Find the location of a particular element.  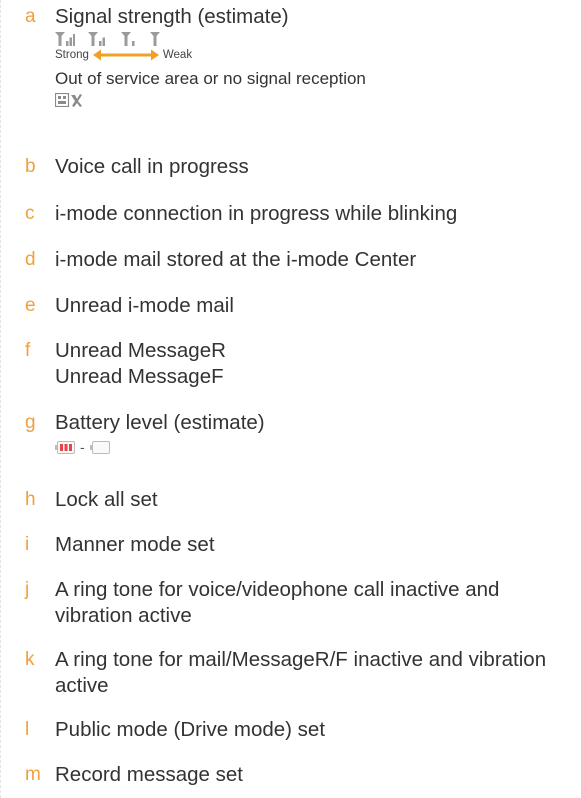

legend-letter: d is located at coordinates (30, 259).